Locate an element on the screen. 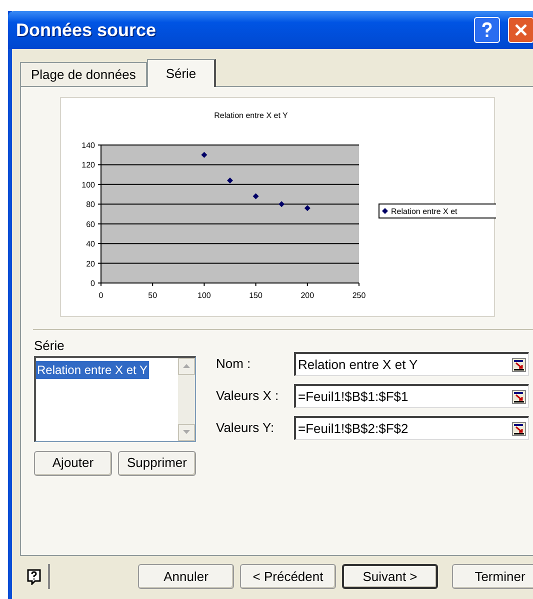  input-field: =Feuil1!$B$1:$F$1 is located at coordinates (411, 396).